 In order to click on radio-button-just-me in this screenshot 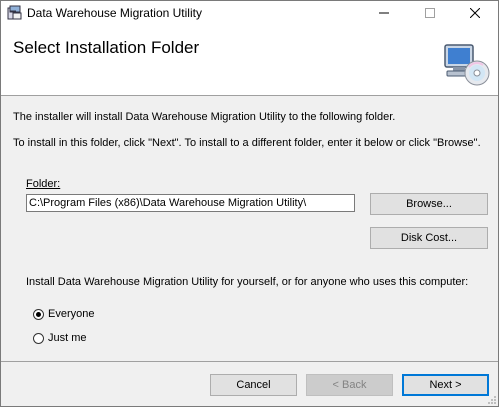, I will do `click(38, 338)`.